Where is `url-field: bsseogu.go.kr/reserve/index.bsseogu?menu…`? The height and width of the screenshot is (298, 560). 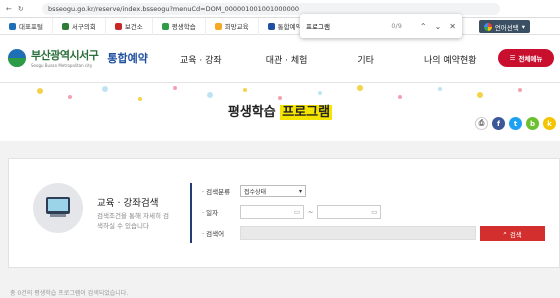 url-field: bsseogu.go.kr/reserve/index.bsseogu?menu… is located at coordinates (271, 8).